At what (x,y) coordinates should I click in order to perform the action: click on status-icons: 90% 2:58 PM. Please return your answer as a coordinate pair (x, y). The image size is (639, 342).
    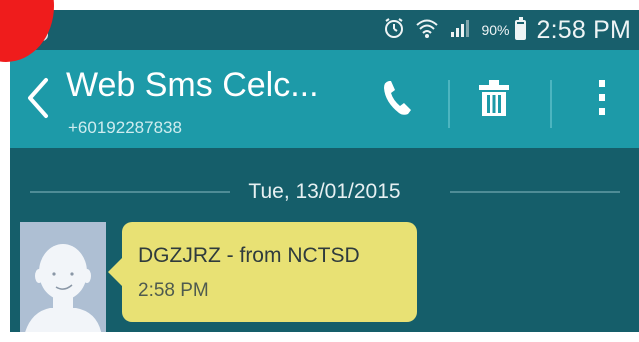
    Looking at the image, I should click on (507, 30).